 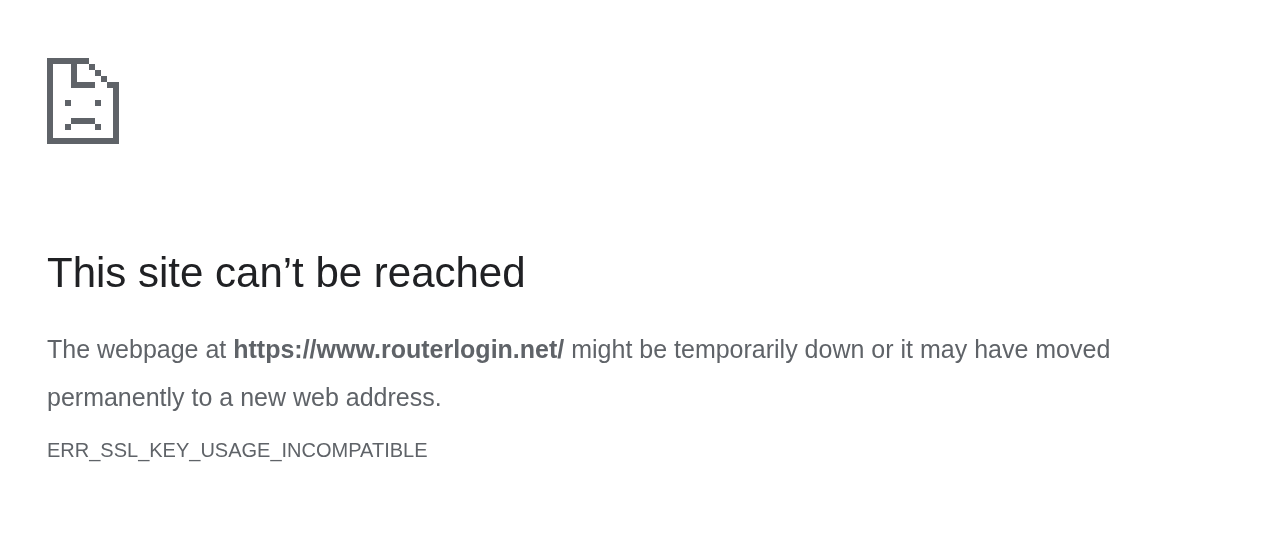 What do you see at coordinates (237, 450) in the screenshot?
I see `error-code: ERR_SSL_KEY_USAGE_INCOMPATIBLE` at bounding box center [237, 450].